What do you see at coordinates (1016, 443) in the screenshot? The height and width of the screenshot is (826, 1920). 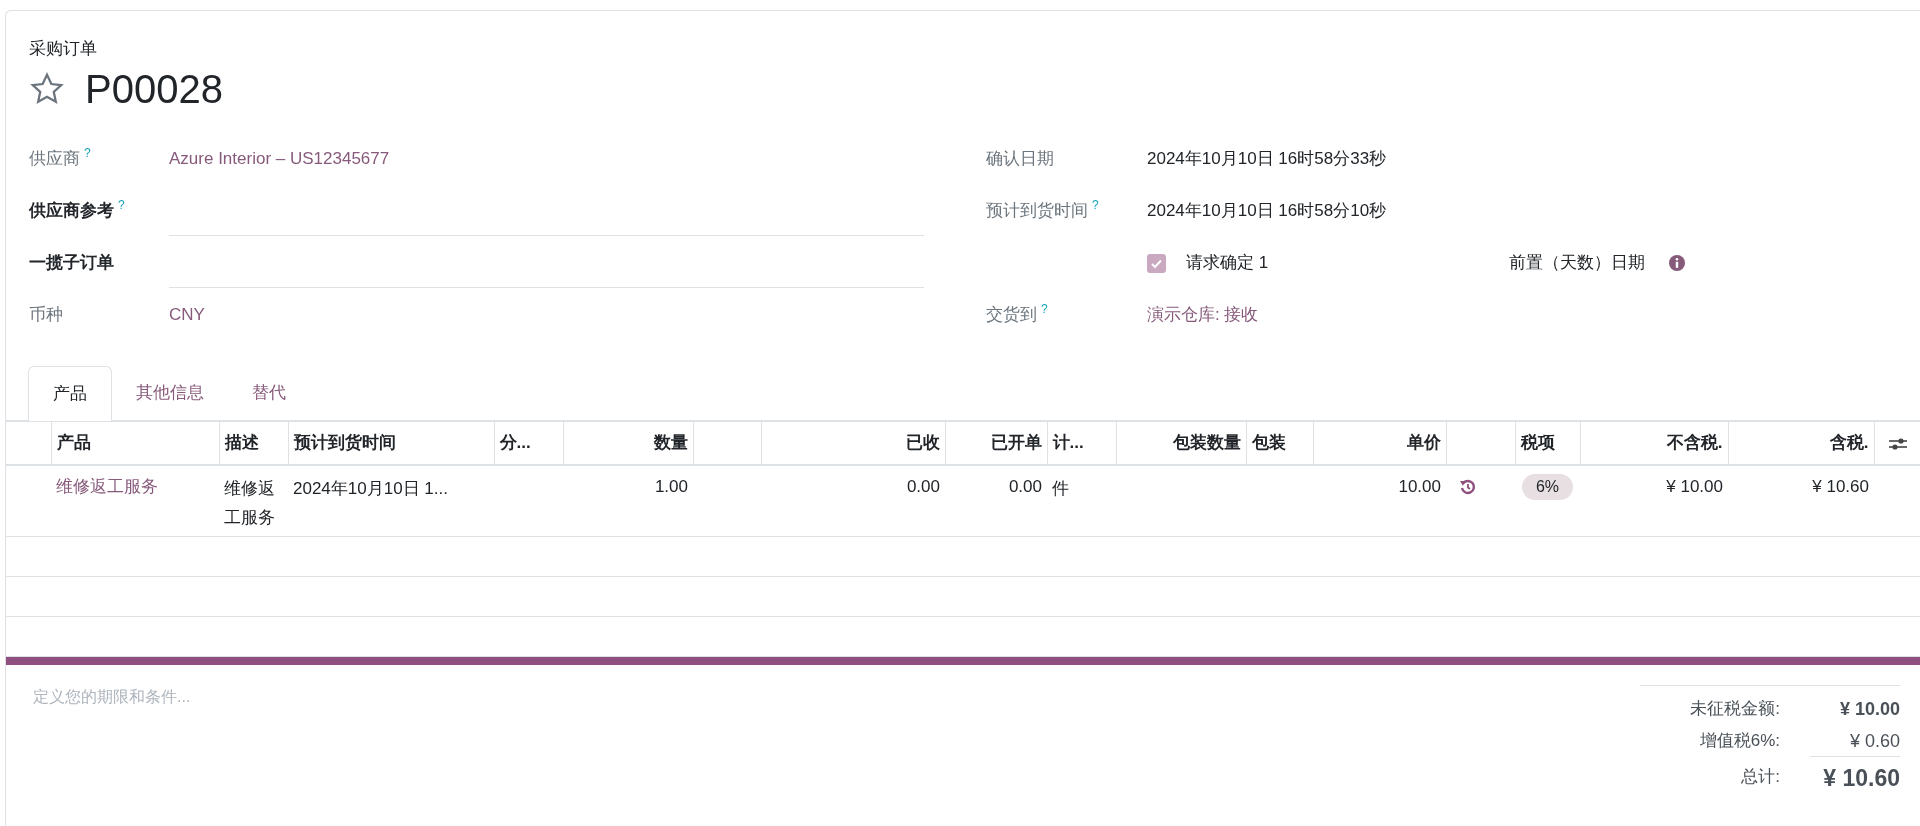 I see `column-header: 已开单` at bounding box center [1016, 443].